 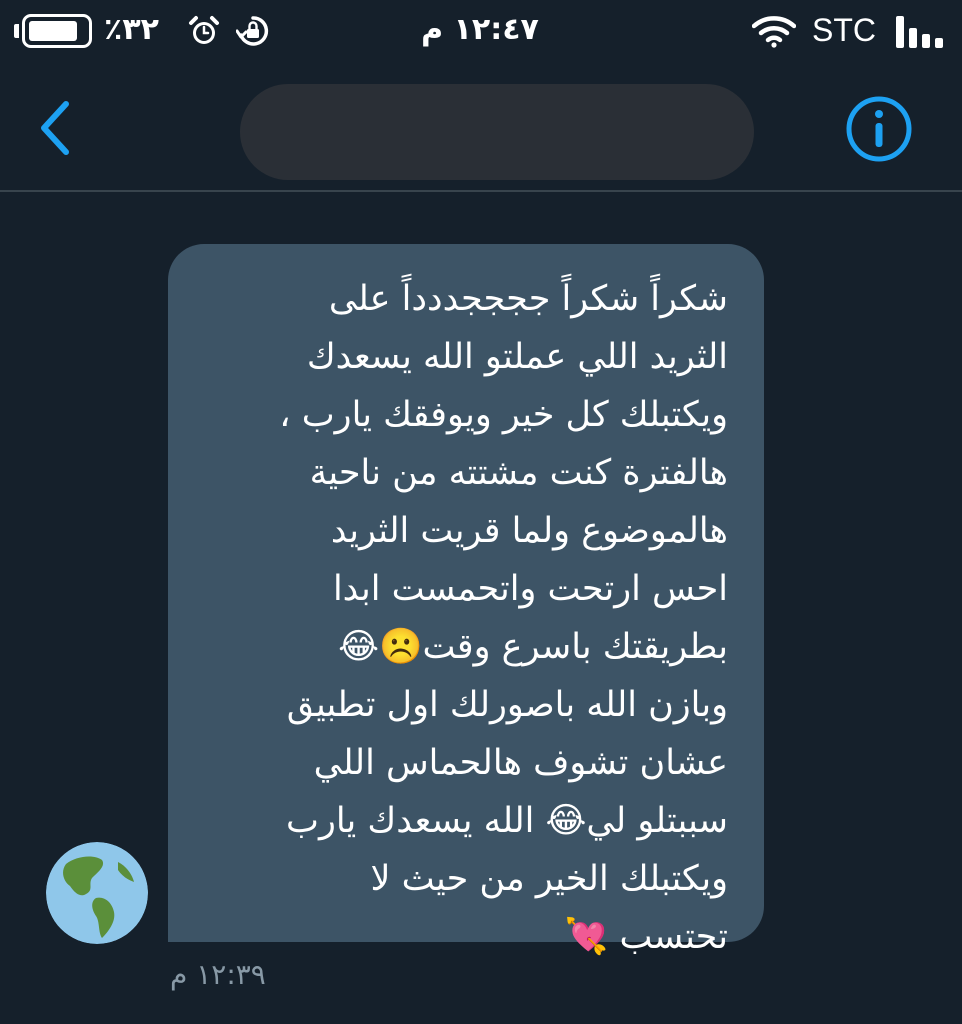 I want to click on battery-tip, so click(x=16, y=31).